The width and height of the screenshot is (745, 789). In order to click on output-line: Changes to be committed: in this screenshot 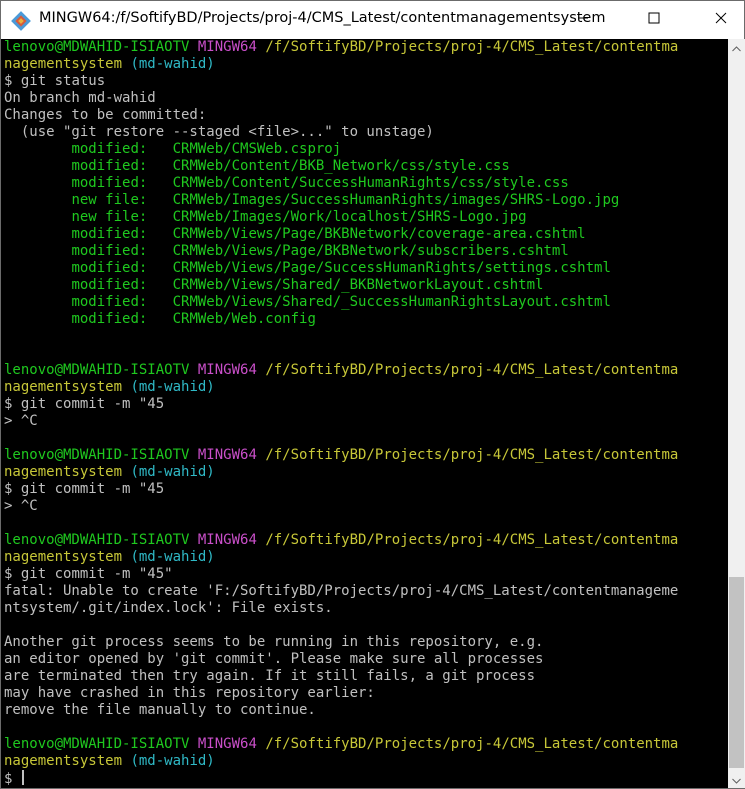, I will do `click(105, 115)`.